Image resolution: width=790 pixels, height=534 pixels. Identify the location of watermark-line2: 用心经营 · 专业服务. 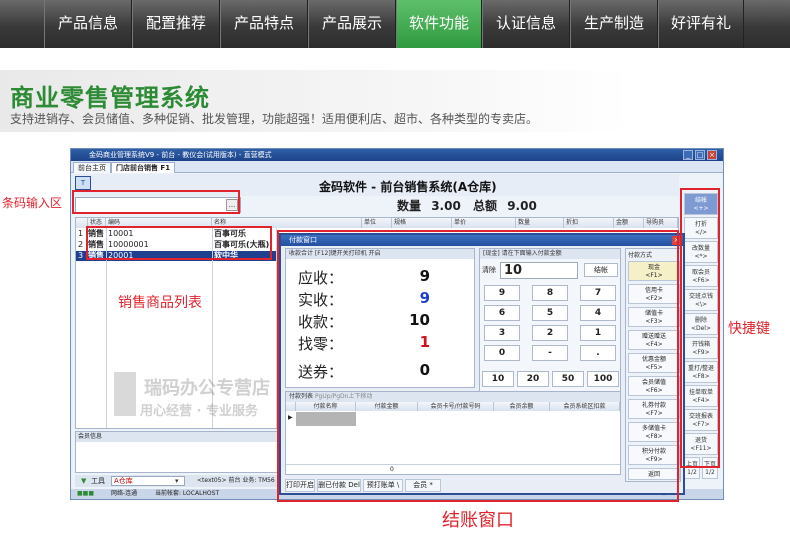
(199, 411).